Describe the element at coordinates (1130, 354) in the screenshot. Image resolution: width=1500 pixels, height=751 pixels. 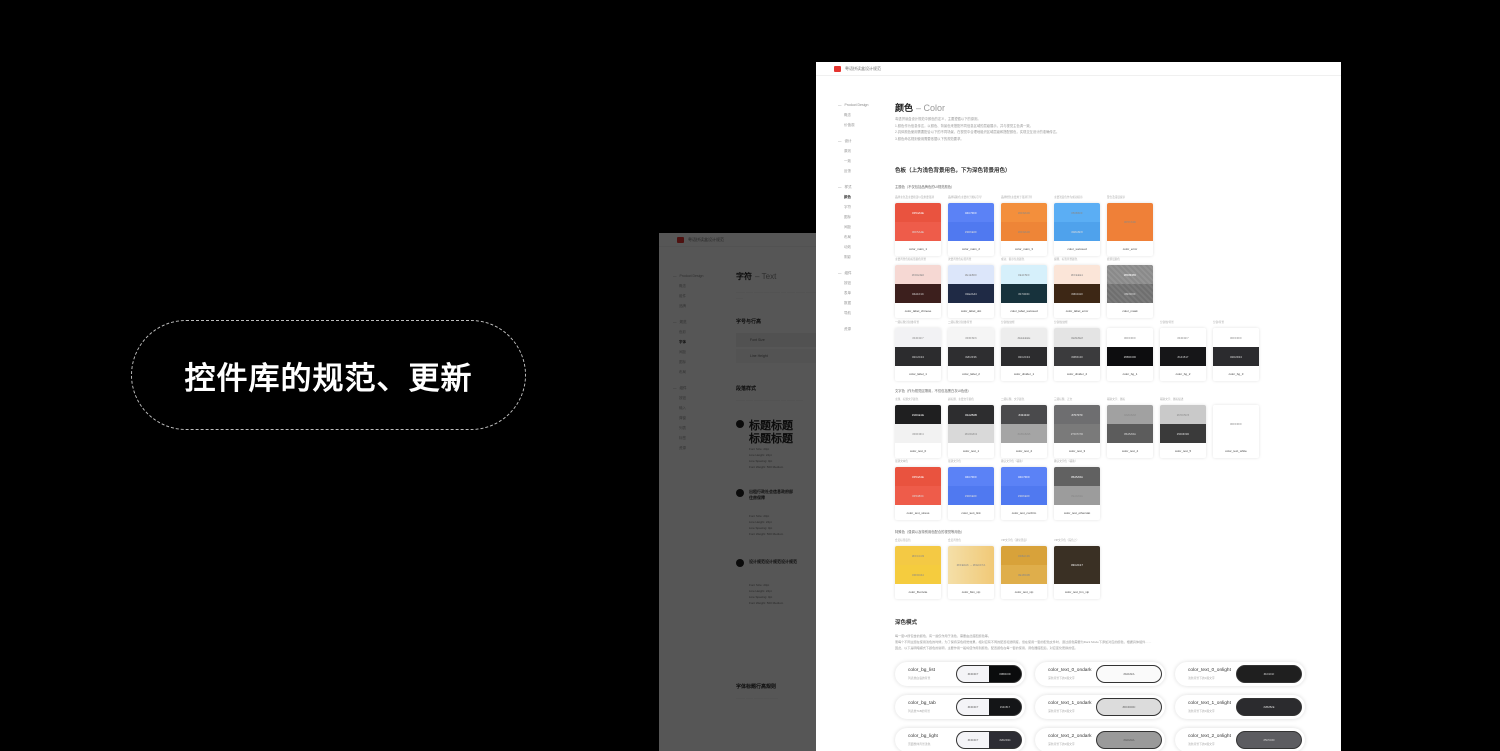
I see `color-swatch-card: #FFFFFF #0B0C0D color_bg_1` at that location.